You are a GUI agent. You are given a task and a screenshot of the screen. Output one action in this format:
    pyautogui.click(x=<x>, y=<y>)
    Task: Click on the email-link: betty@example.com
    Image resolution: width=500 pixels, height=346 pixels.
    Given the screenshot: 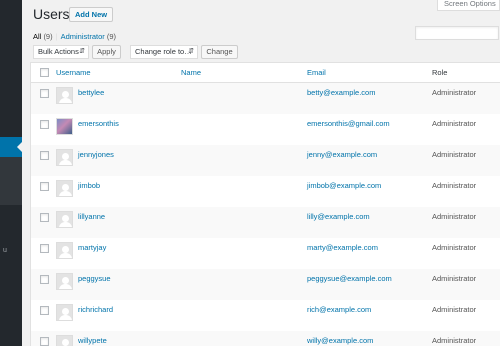 What is the action you would take?
    pyautogui.click(x=341, y=92)
    